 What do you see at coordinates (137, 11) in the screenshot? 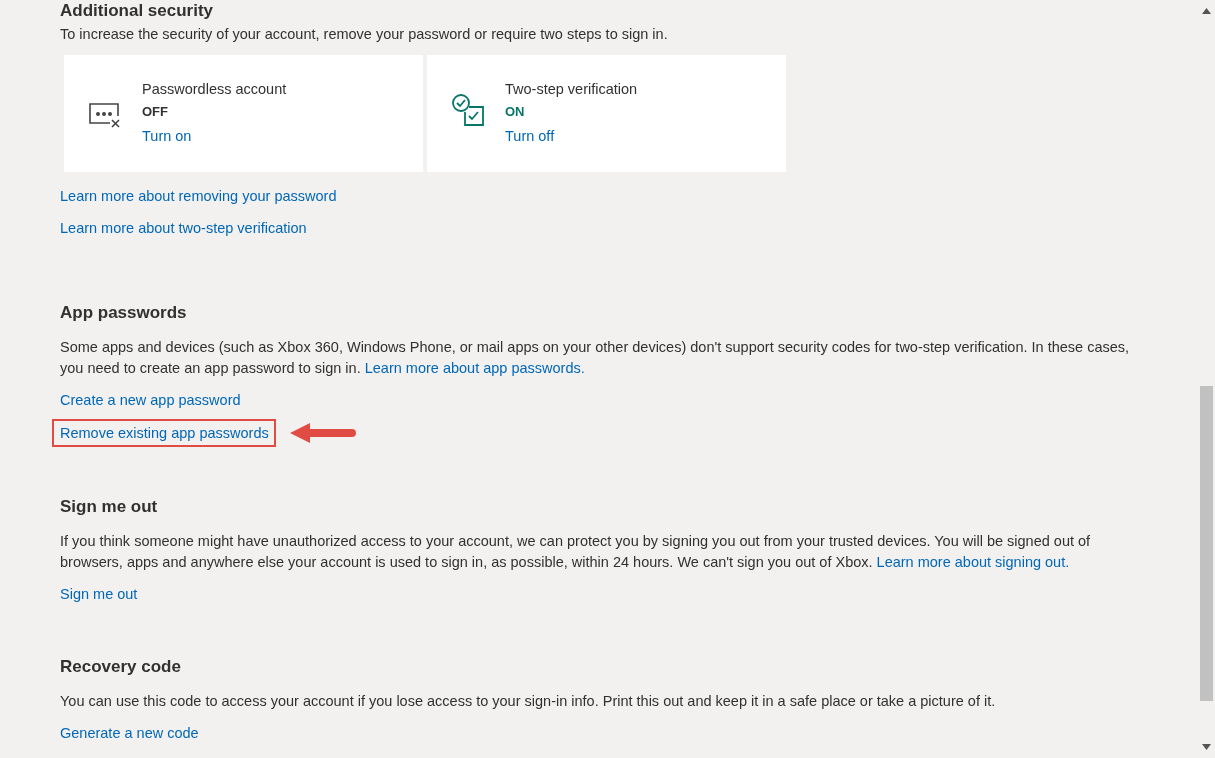
I see `section-heading: Additional security` at bounding box center [137, 11].